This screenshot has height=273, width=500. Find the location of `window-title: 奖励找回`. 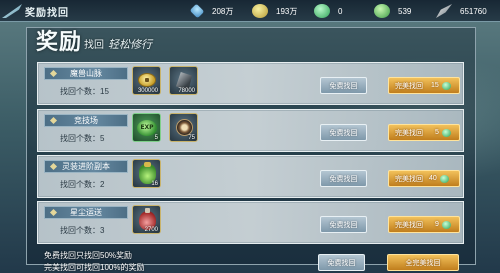

window-title: 奖励找回 is located at coordinates (35, 11).